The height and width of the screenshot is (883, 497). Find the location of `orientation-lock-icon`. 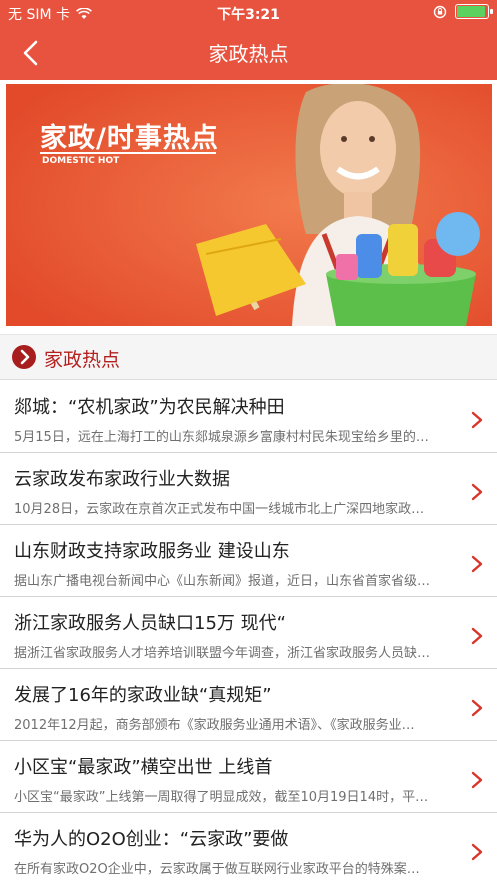

orientation-lock-icon is located at coordinates (440, 11).